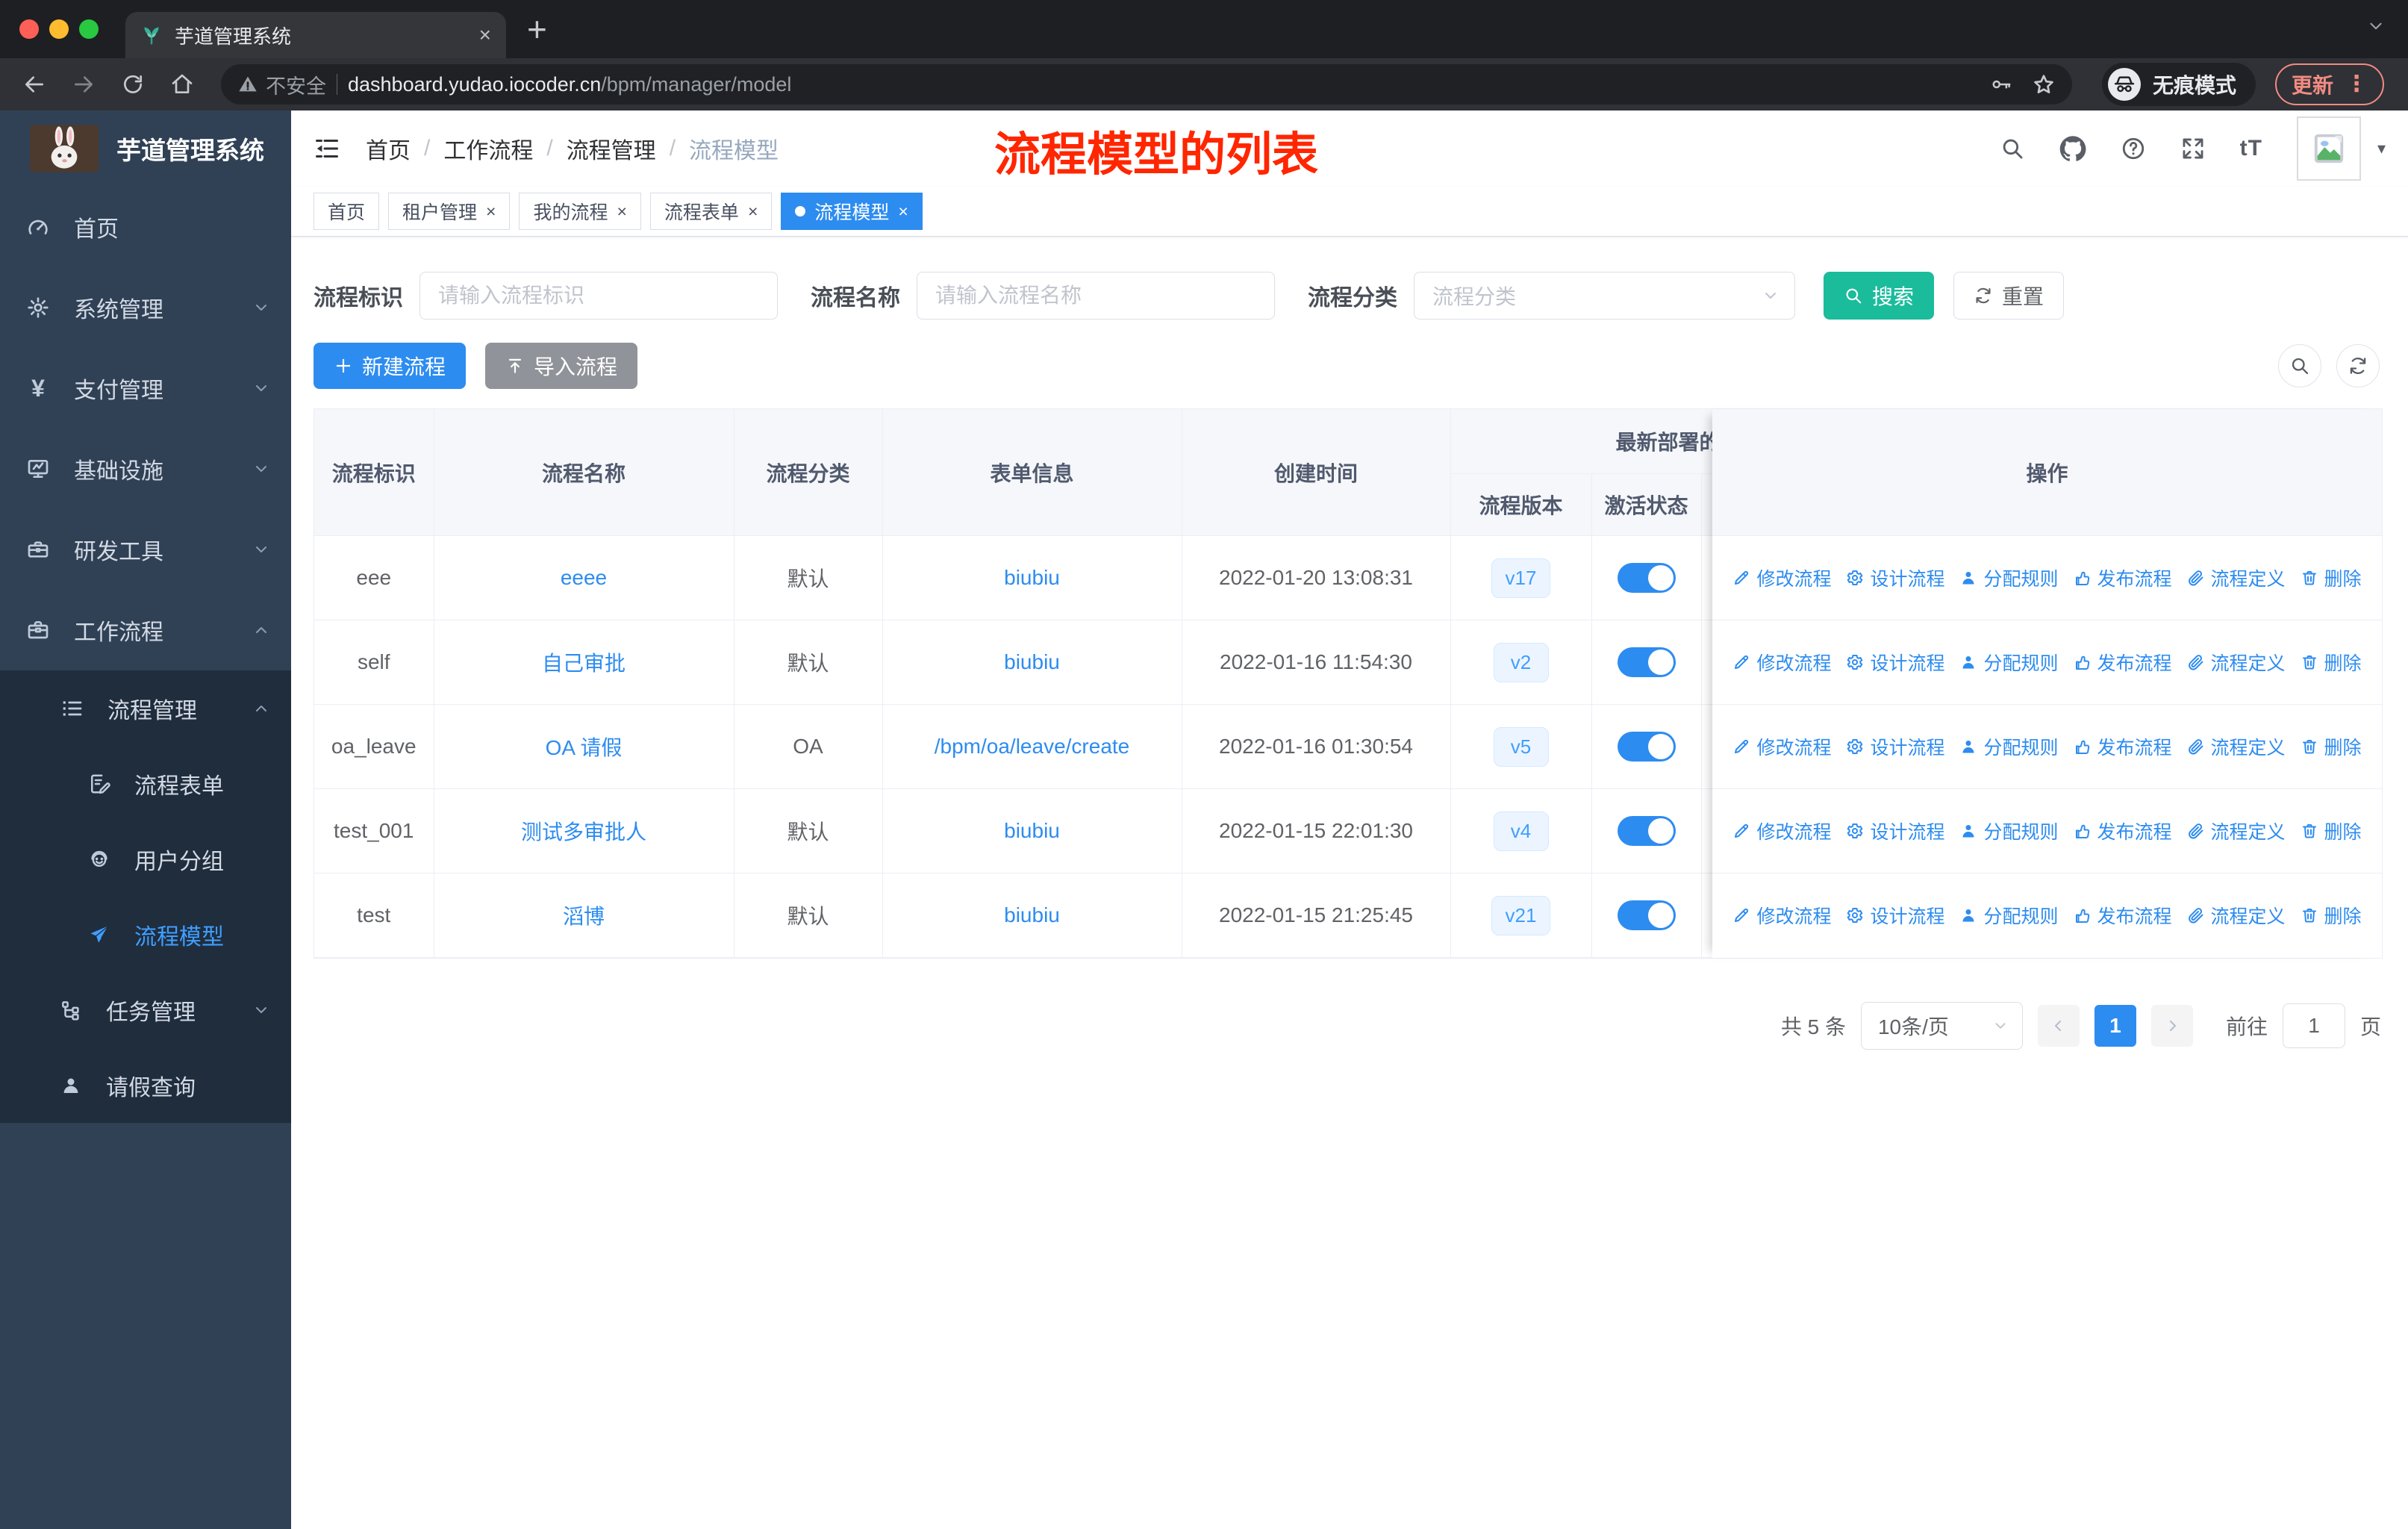 Image resolution: width=2408 pixels, height=1529 pixels. I want to click on home-icon, so click(182, 84).